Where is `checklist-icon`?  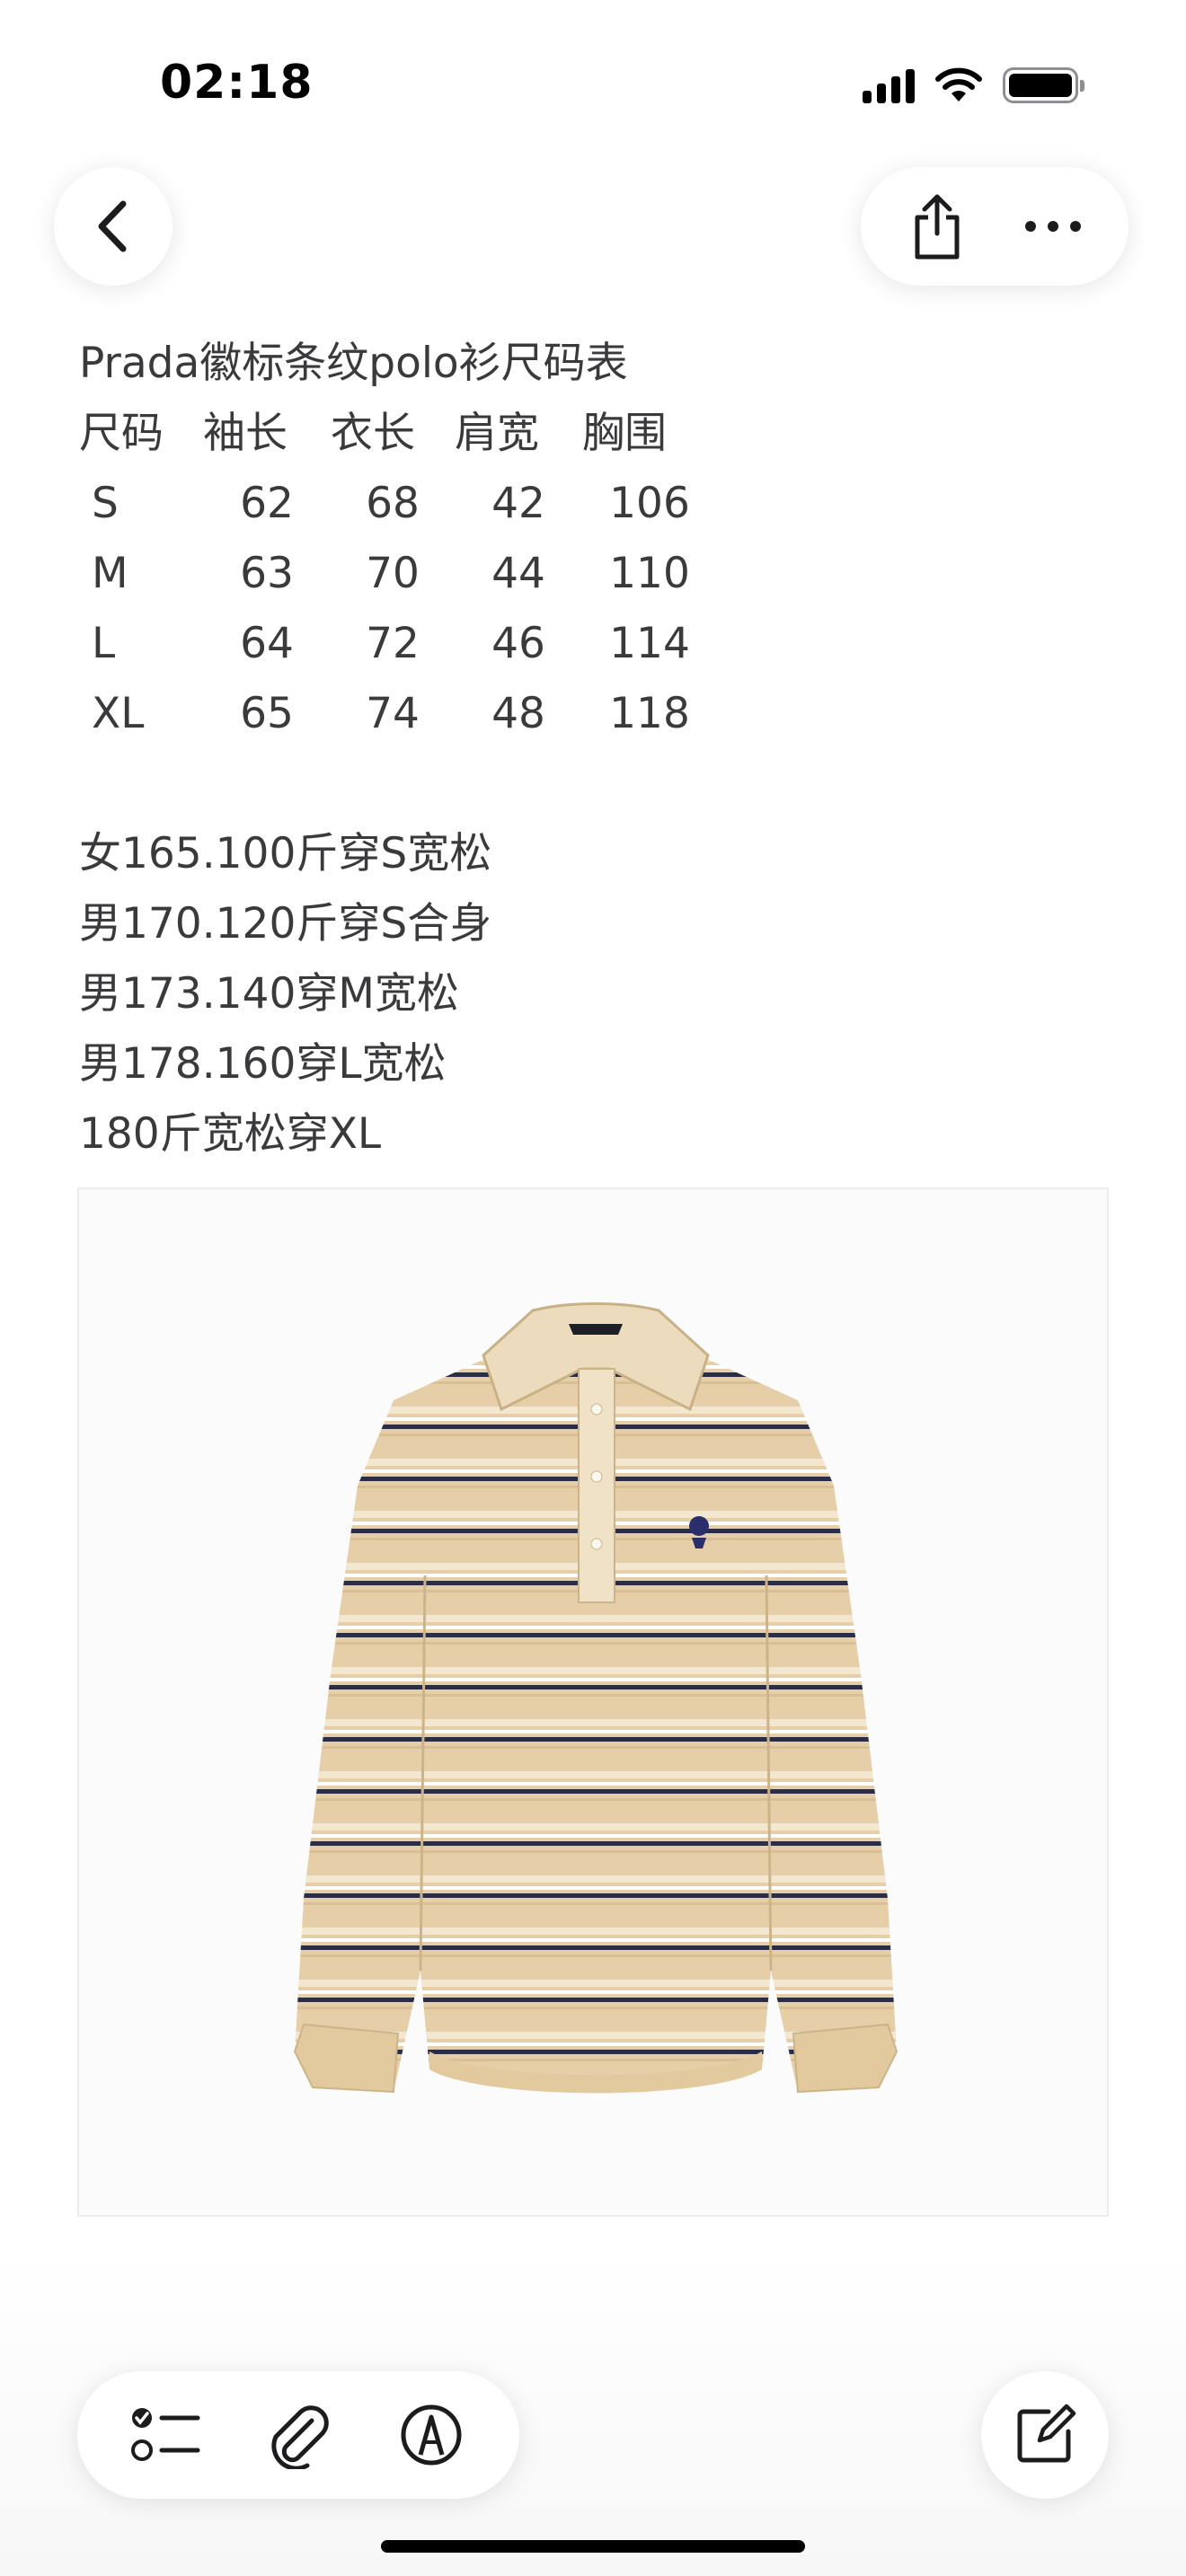
checklist-icon is located at coordinates (165, 2434).